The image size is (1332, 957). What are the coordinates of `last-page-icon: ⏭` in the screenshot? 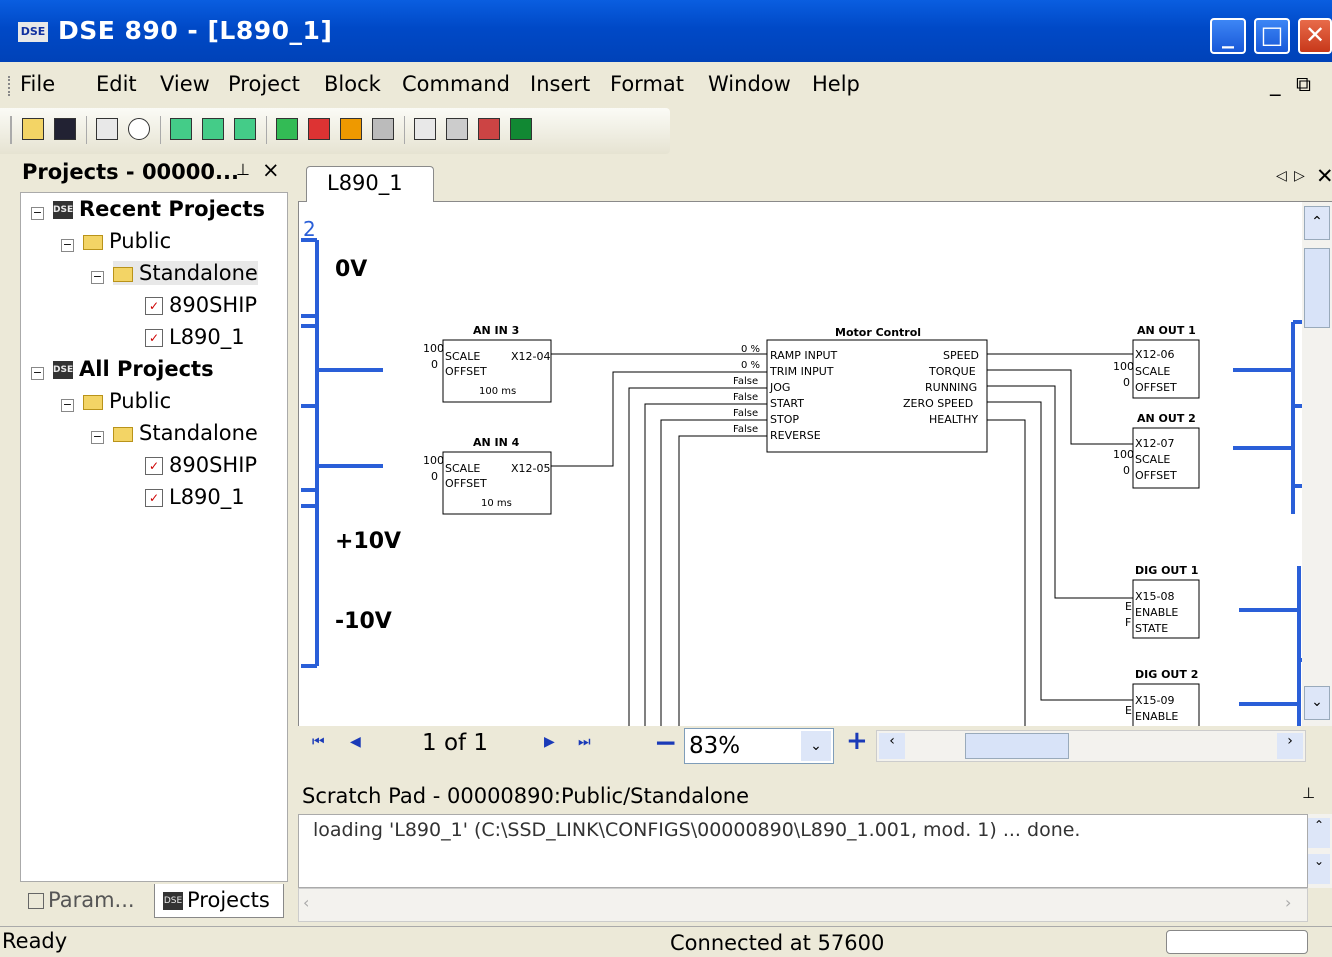 It's located at (584, 742).